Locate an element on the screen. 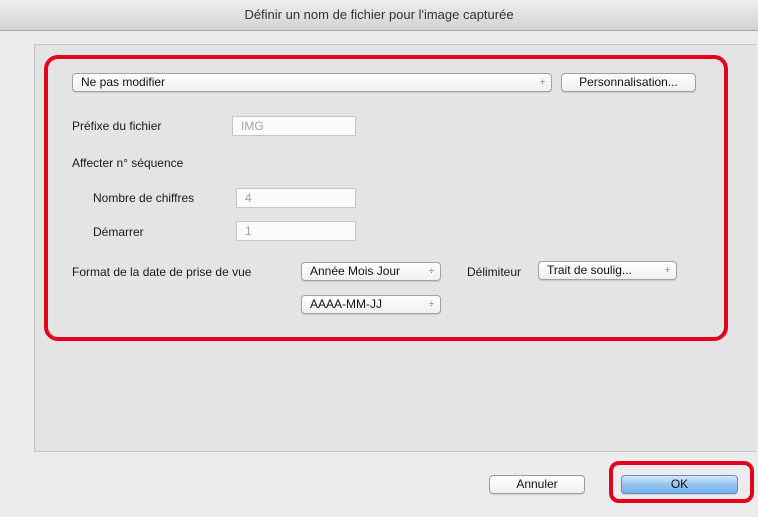  delimiter-label: Délimiteur is located at coordinates (494, 272).